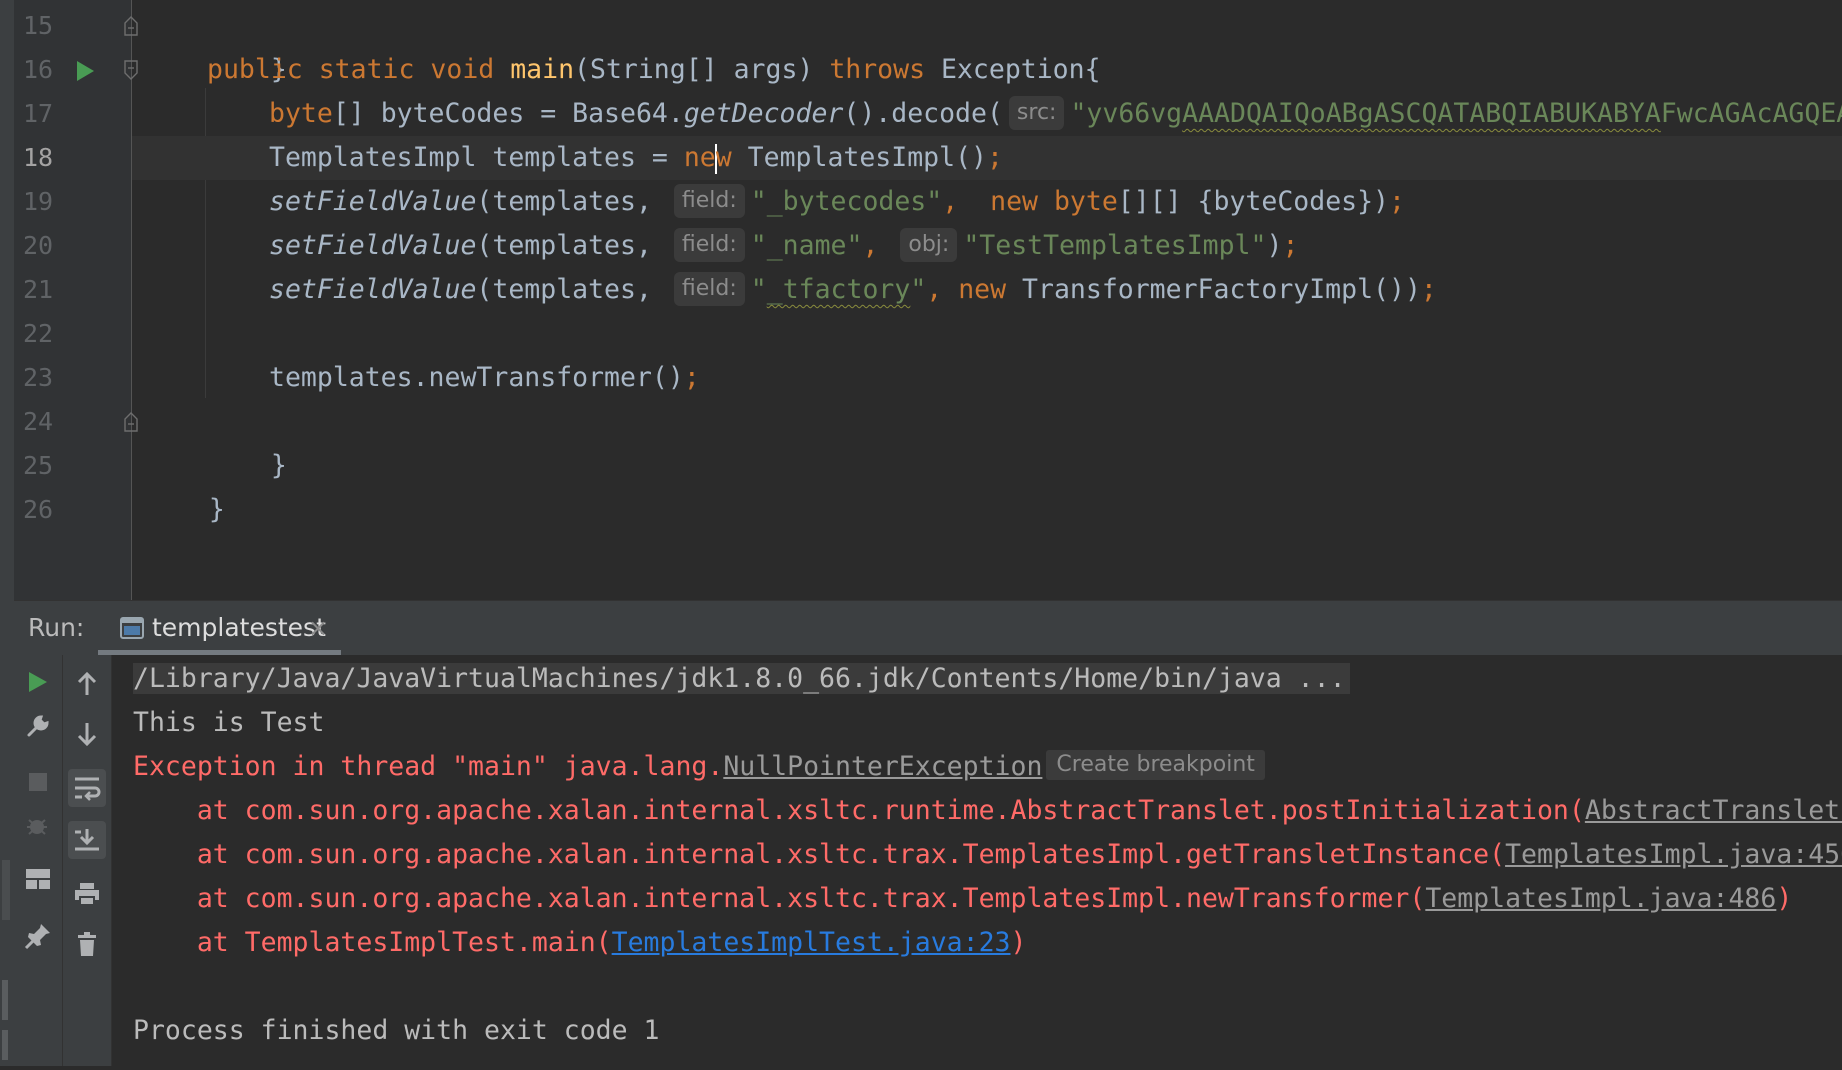 The width and height of the screenshot is (1842, 1070). Describe the element at coordinates (928, 628) in the screenshot. I see `run-tool-window-header: Run: templatestest ×` at that location.